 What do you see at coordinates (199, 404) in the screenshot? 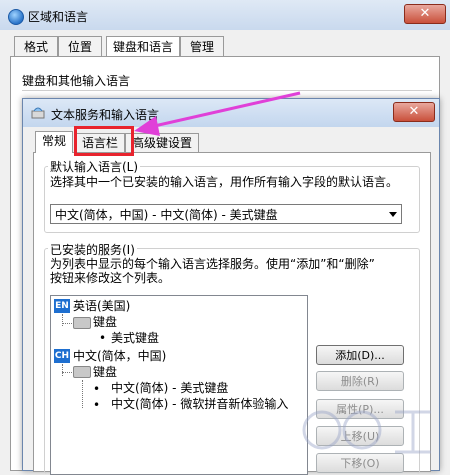
I see `tree-item-cn-pinyin: 中文(简体) - 微软拼音新体验输入` at bounding box center [199, 404].